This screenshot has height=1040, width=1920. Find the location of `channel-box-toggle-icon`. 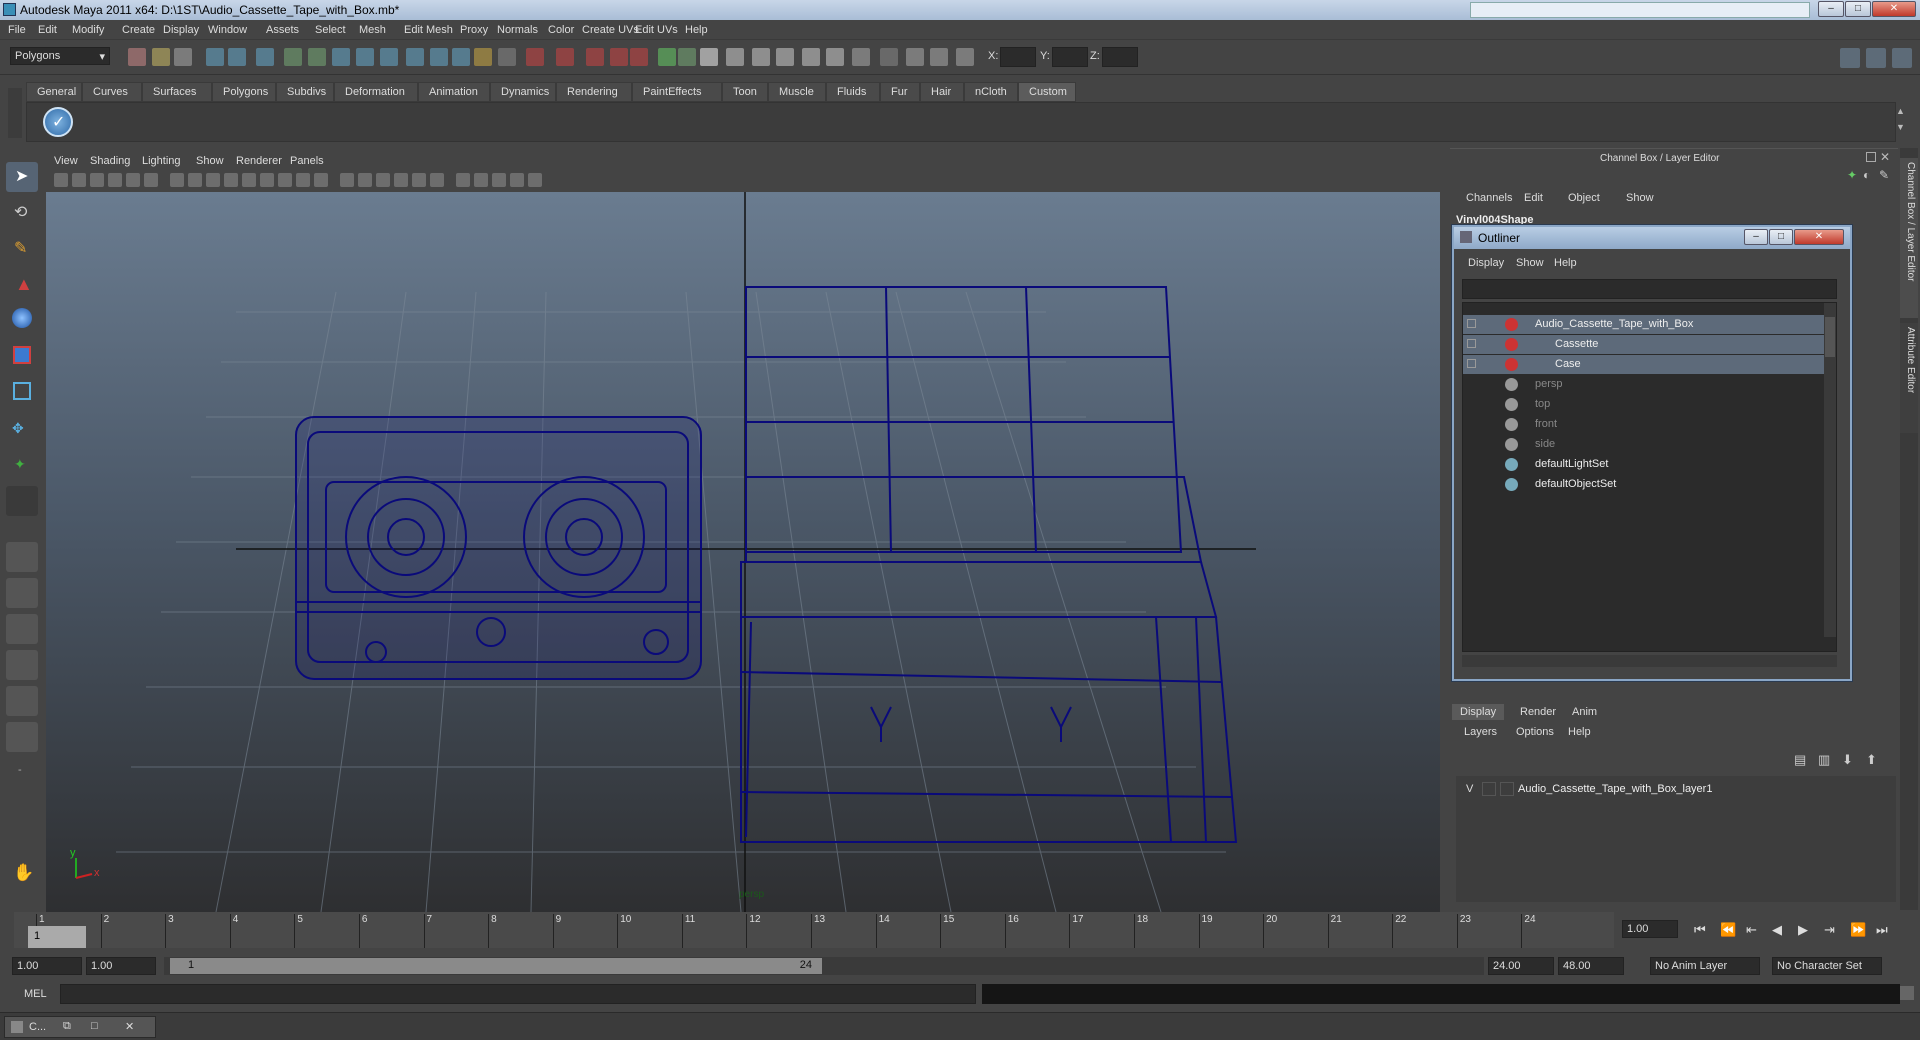

channel-box-toggle-icon is located at coordinates (1902, 58).